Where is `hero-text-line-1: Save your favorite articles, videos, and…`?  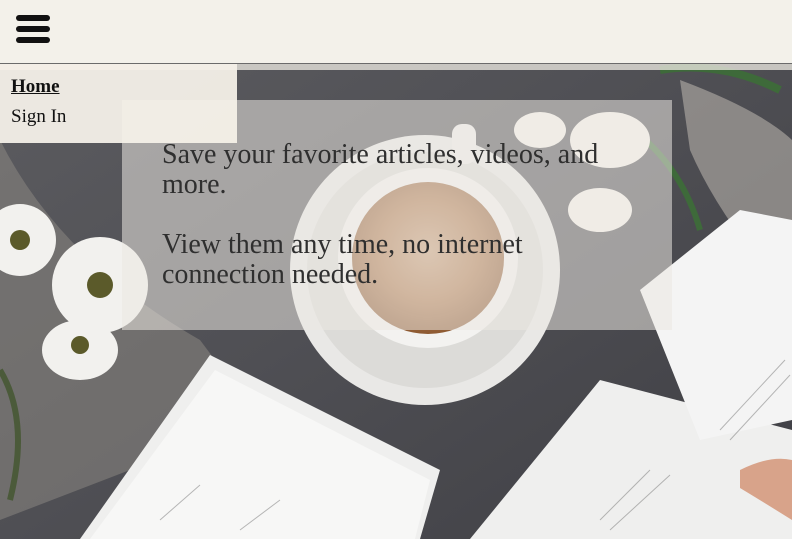 hero-text-line-1: Save your favorite articles, videos, and… is located at coordinates (380, 169).